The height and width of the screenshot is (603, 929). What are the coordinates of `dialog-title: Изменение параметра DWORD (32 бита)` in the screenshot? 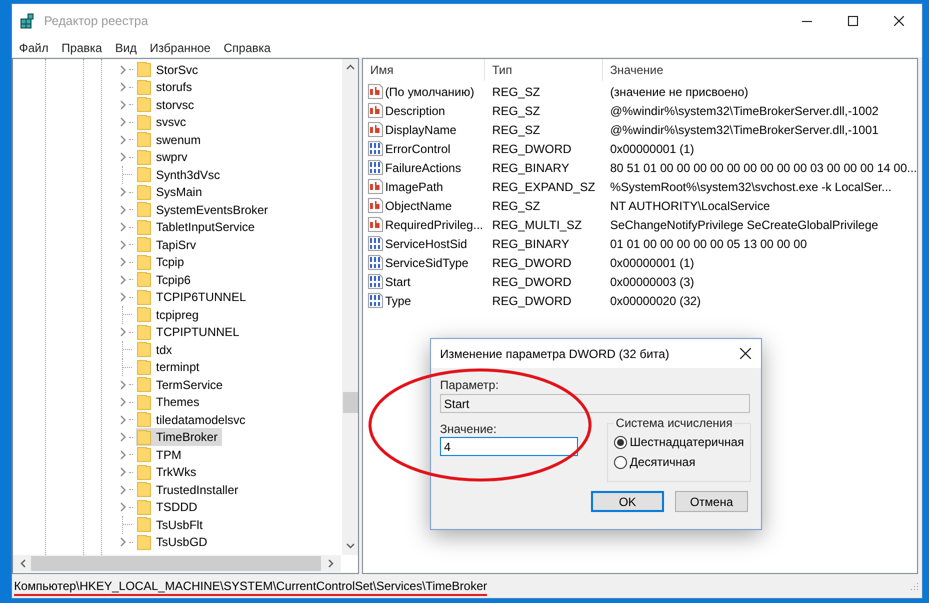 It's located at (555, 353).